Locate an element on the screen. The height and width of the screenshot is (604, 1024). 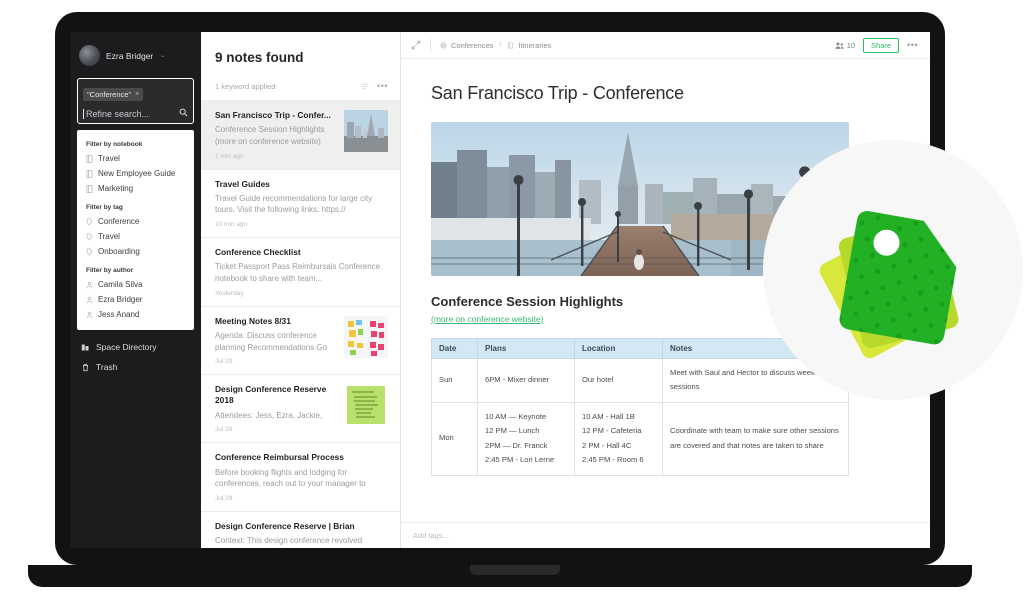
note-snippet: Attendees: Jess, Ezra, Jackie, is located at coordinates (269, 415).